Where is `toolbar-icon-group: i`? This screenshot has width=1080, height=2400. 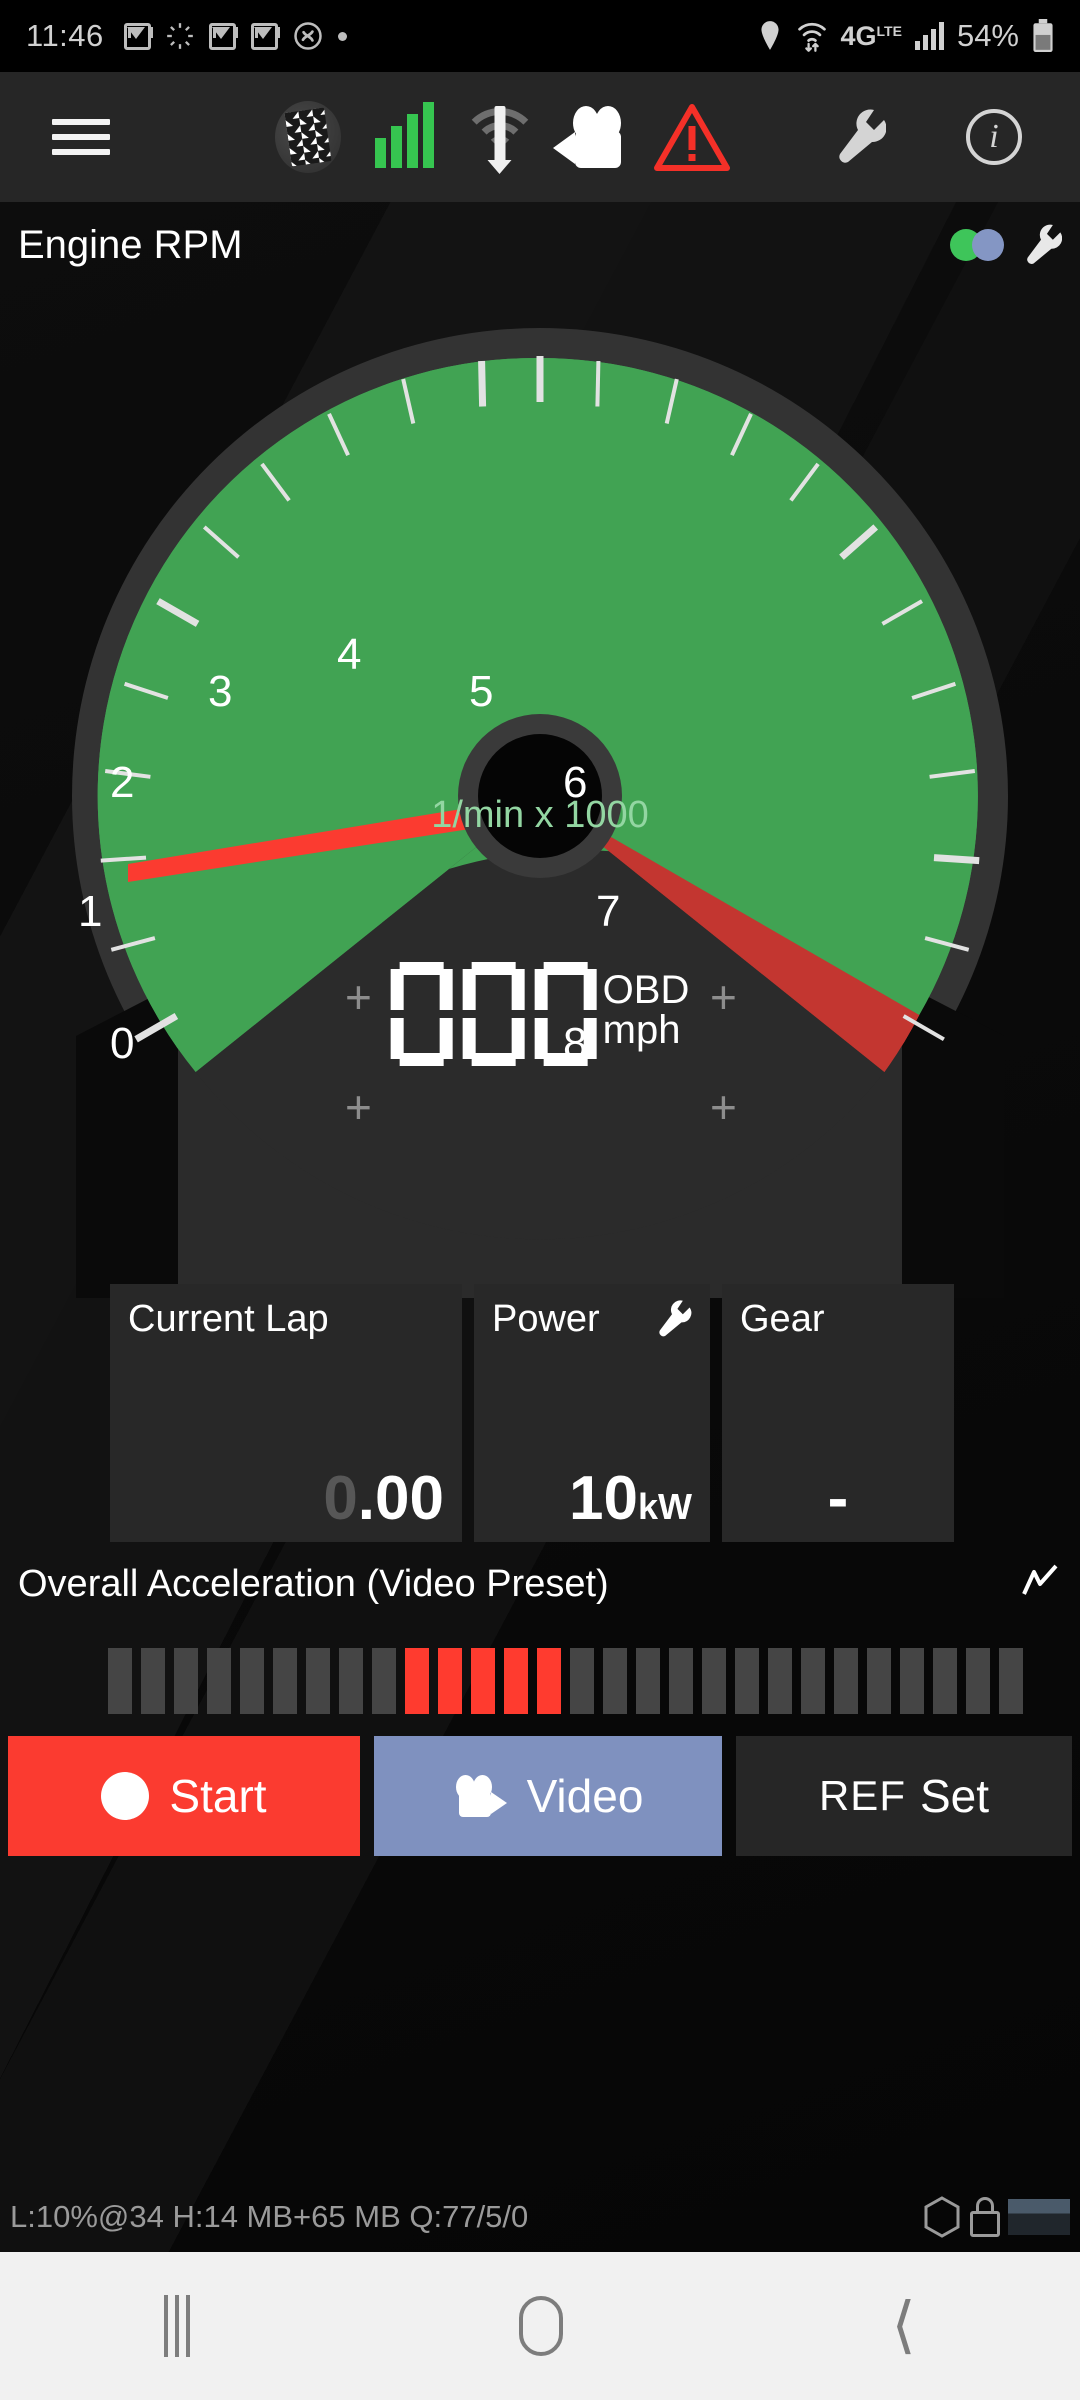 toolbar-icon-group: i is located at coordinates (651, 137).